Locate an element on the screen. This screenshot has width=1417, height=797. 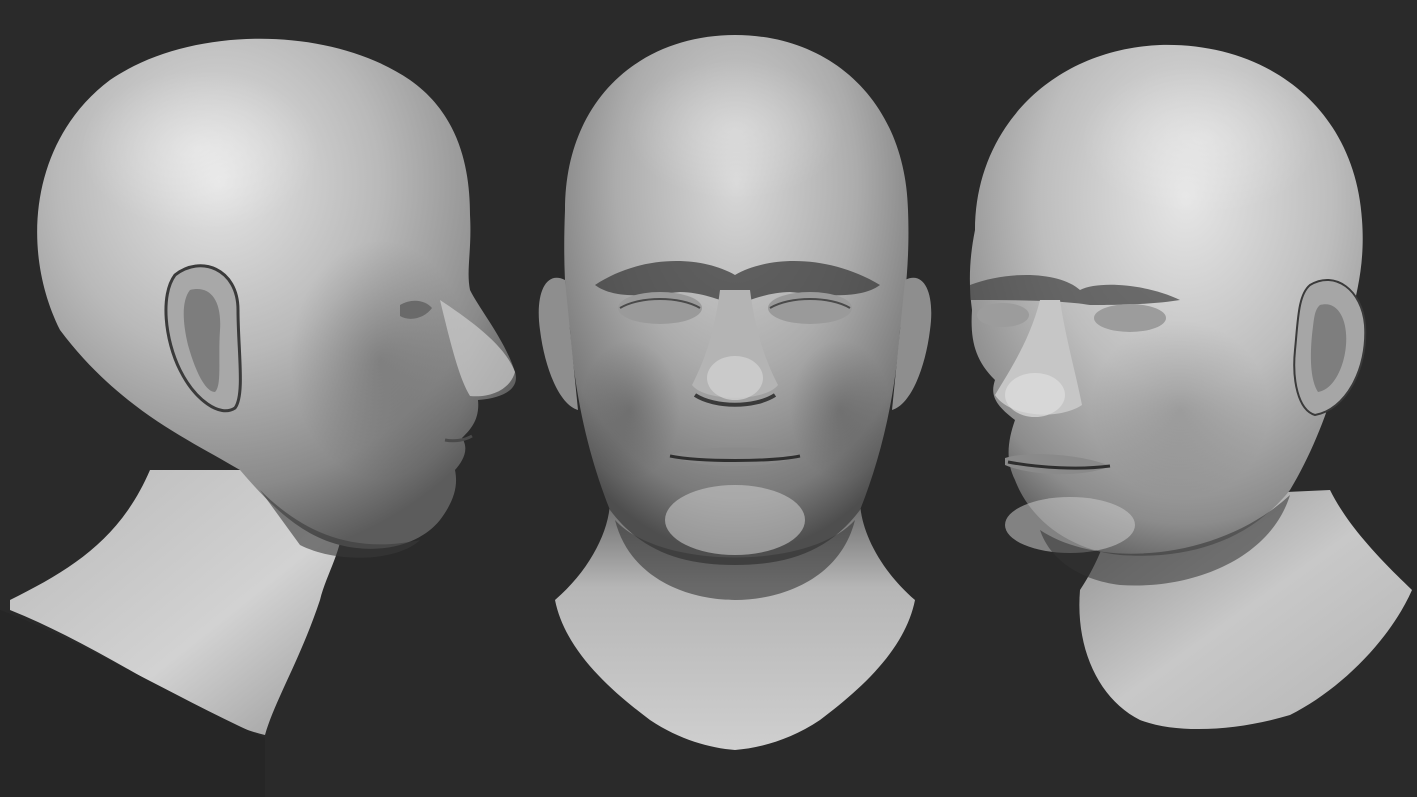
left-eye is located at coordinates (660, 308).